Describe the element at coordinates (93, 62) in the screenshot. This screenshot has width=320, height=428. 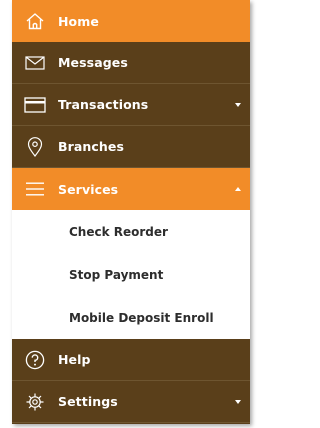
I see `menu-label-messages: Messages` at that location.